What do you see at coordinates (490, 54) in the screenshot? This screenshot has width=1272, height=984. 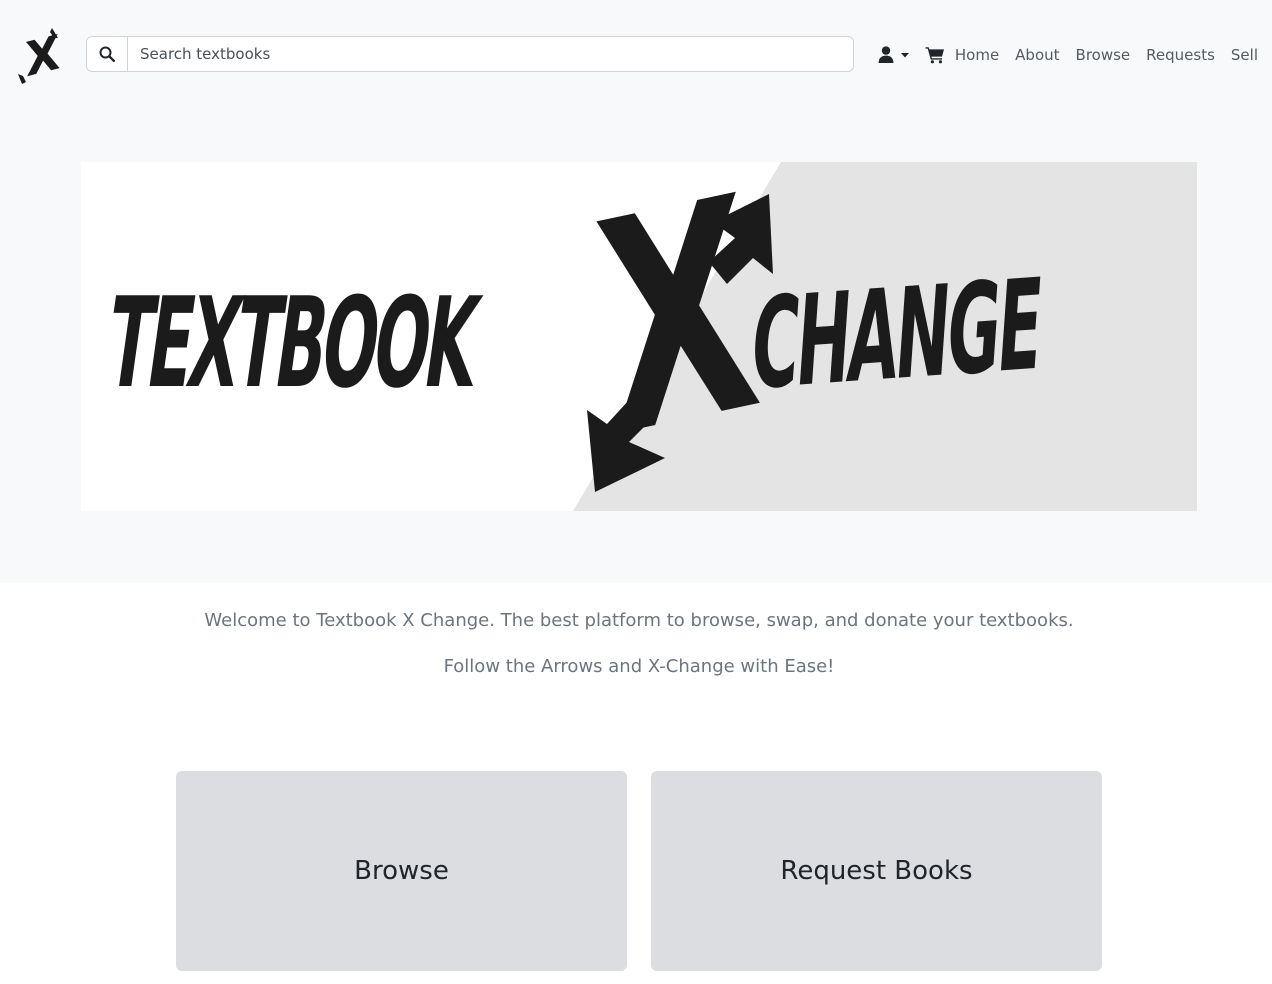 I see `search-input` at bounding box center [490, 54].